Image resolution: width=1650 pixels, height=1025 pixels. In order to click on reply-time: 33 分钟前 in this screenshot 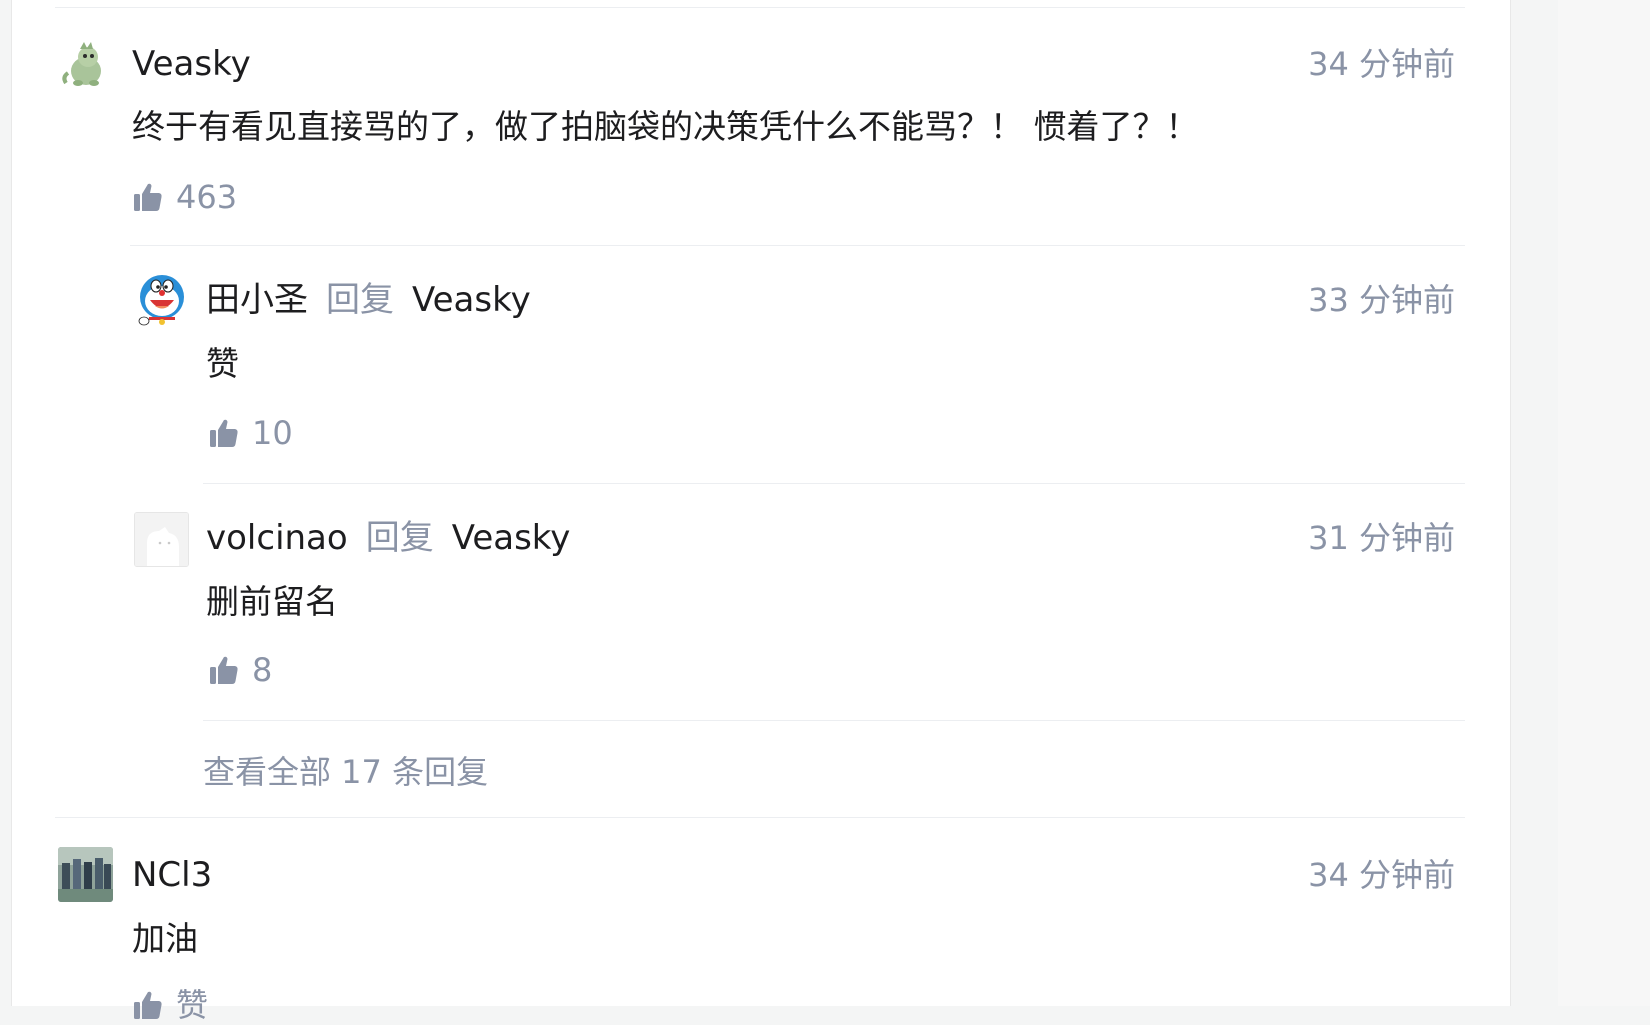, I will do `click(1381, 300)`.